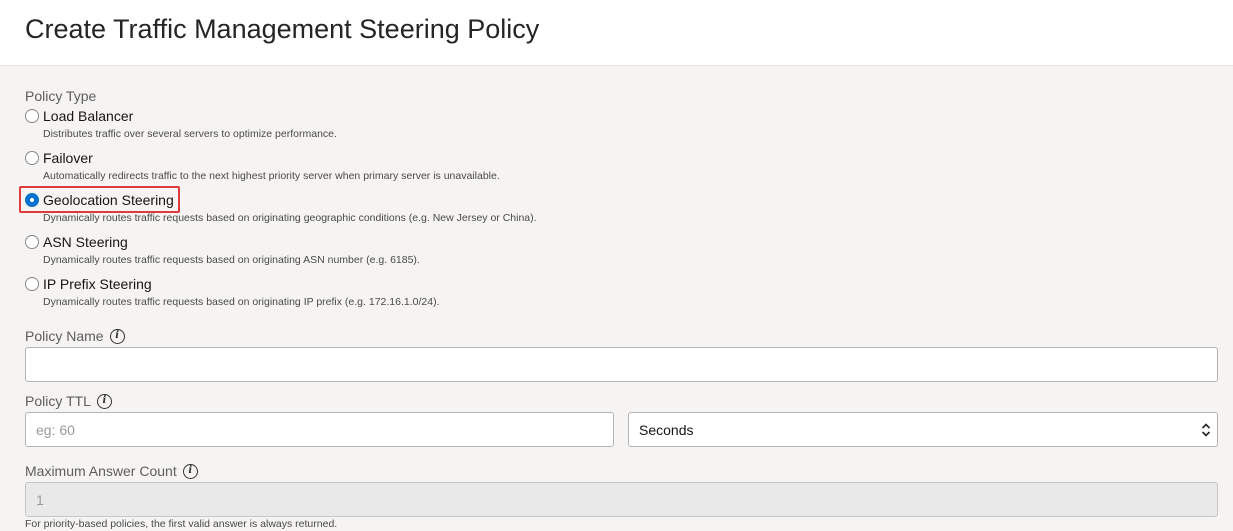 This screenshot has width=1233, height=531. What do you see at coordinates (85, 242) in the screenshot?
I see `radio-label: ASN Steering` at bounding box center [85, 242].